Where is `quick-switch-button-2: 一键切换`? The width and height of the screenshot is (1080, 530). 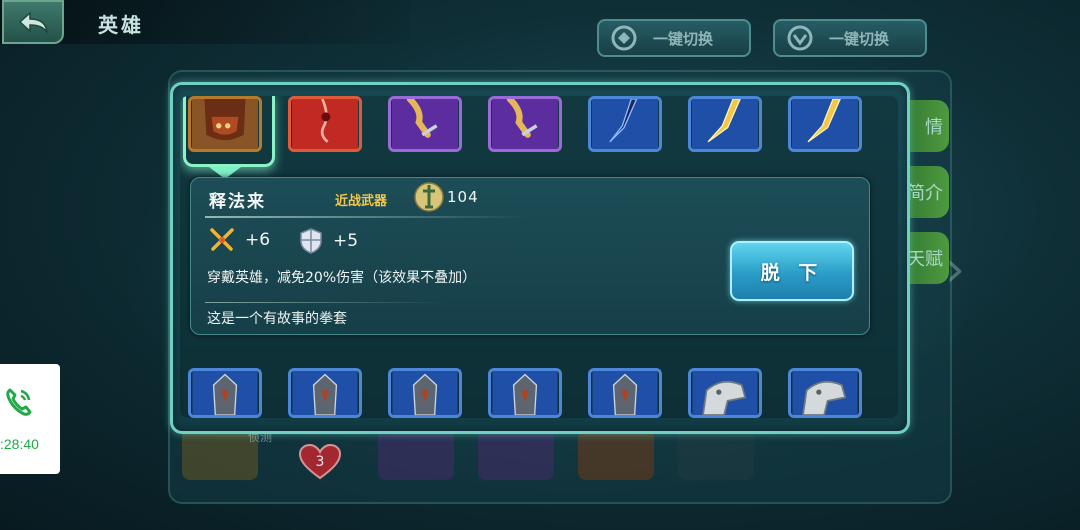 quick-switch-button-2: 一键切换 is located at coordinates (850, 38).